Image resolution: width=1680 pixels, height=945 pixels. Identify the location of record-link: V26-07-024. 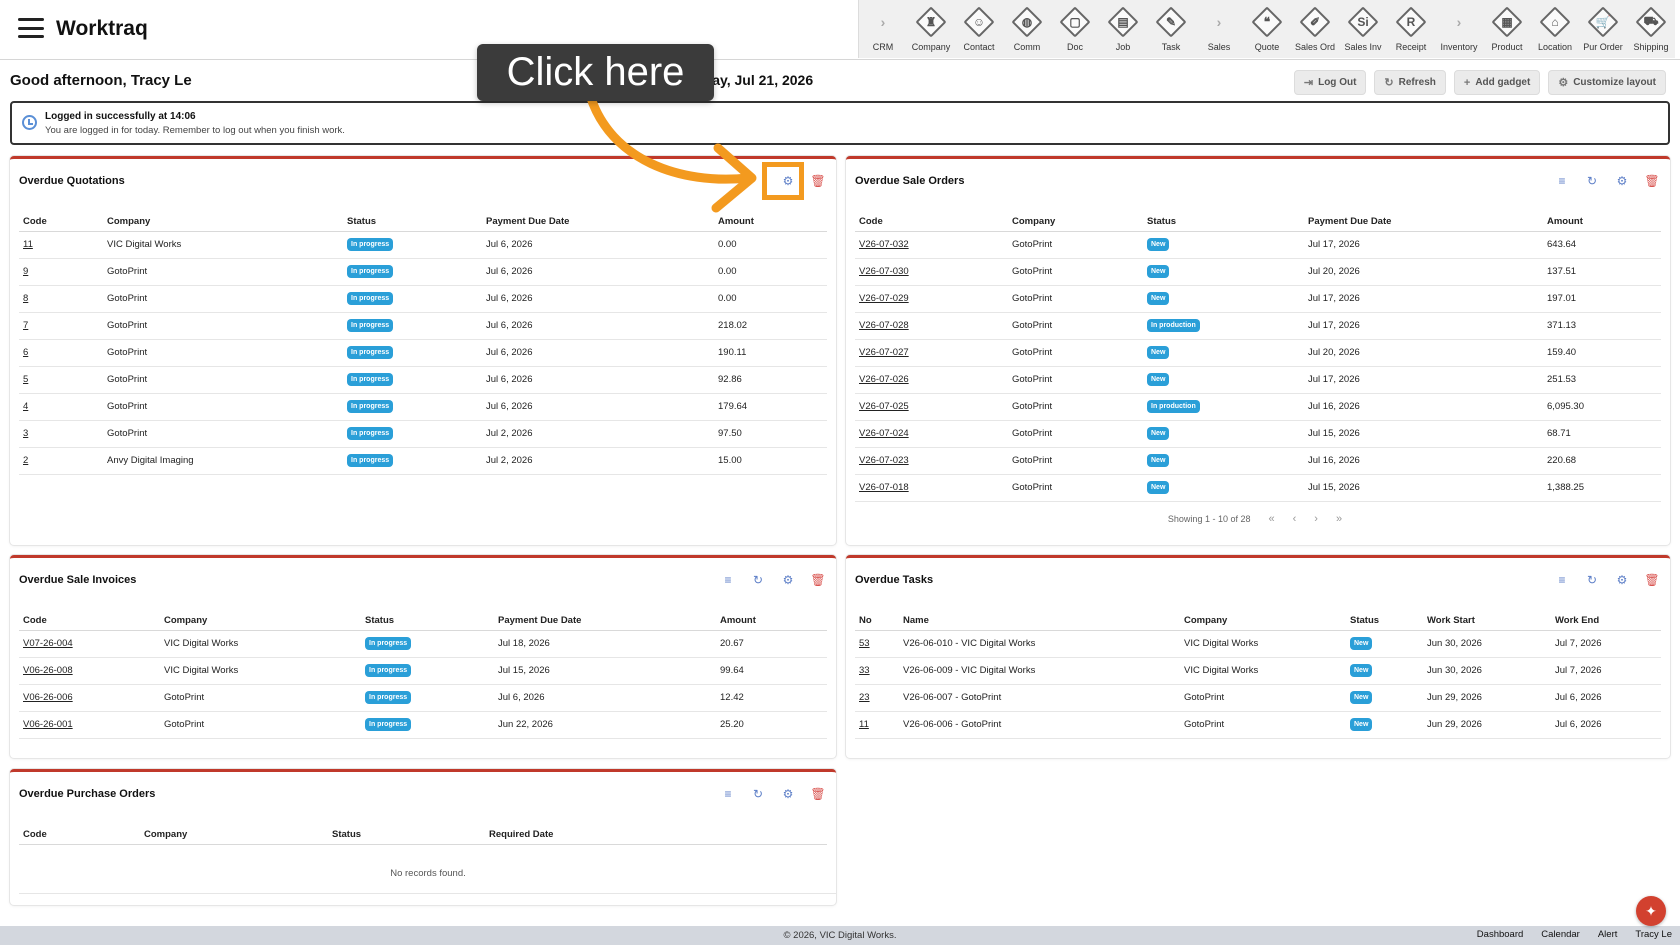
(884, 433).